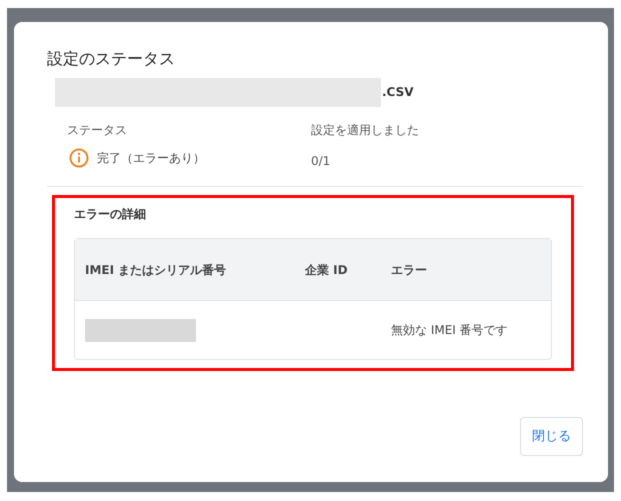 The height and width of the screenshot is (501, 621). I want to click on dialog-title: 設定のステータス, so click(111, 59).